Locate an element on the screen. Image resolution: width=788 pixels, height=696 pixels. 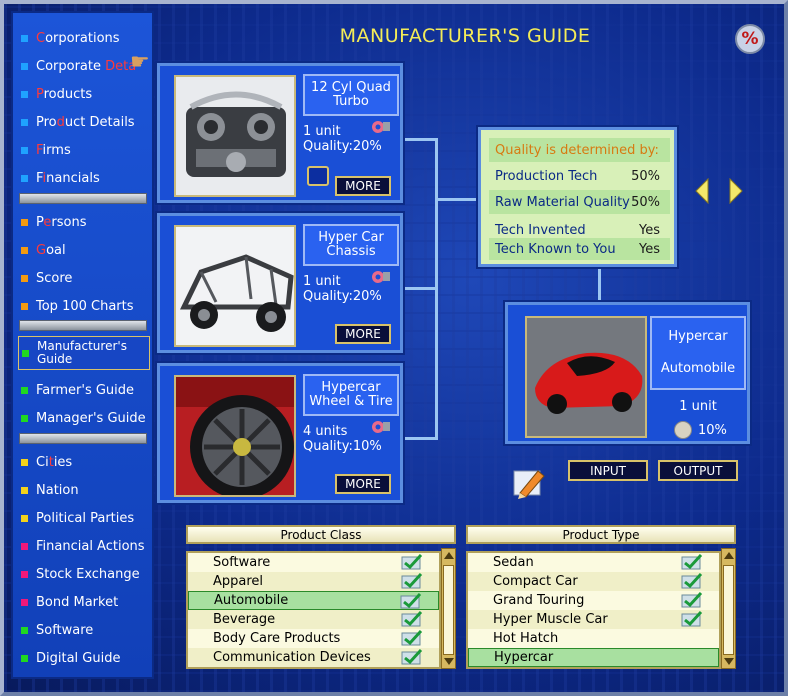
input-name-box: 12 Cyl Quad Turbo is located at coordinates (351, 95).